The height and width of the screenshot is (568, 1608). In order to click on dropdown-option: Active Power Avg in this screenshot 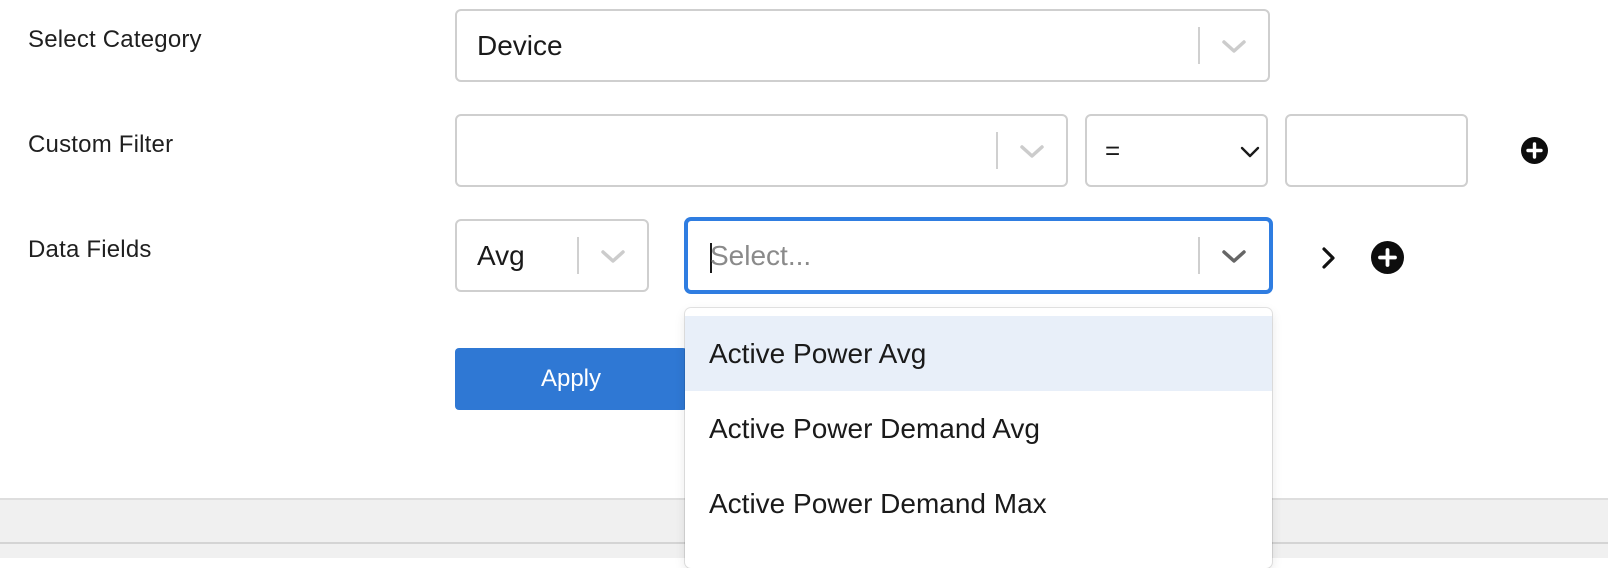, I will do `click(978, 353)`.